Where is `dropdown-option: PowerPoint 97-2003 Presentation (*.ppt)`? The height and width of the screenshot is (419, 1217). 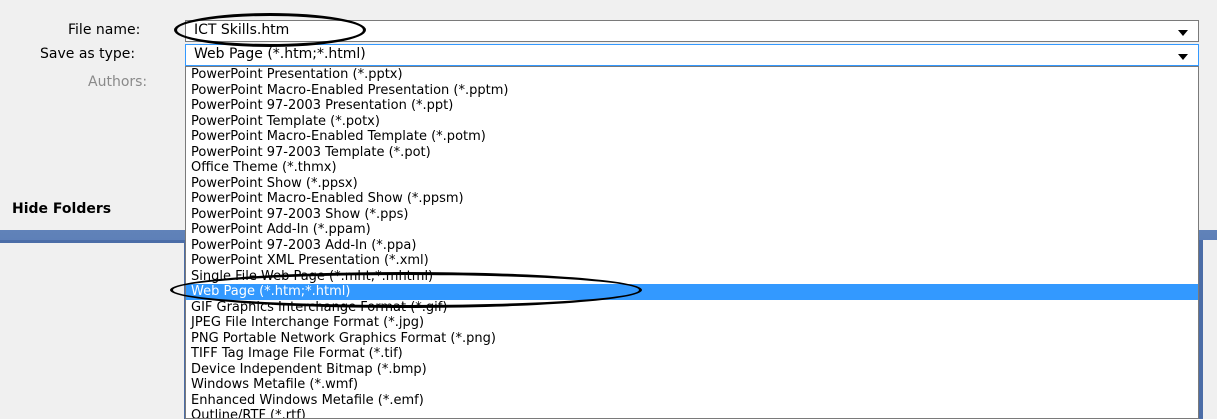 dropdown-option: PowerPoint 97-2003 Presentation (*.ppt) is located at coordinates (692, 106).